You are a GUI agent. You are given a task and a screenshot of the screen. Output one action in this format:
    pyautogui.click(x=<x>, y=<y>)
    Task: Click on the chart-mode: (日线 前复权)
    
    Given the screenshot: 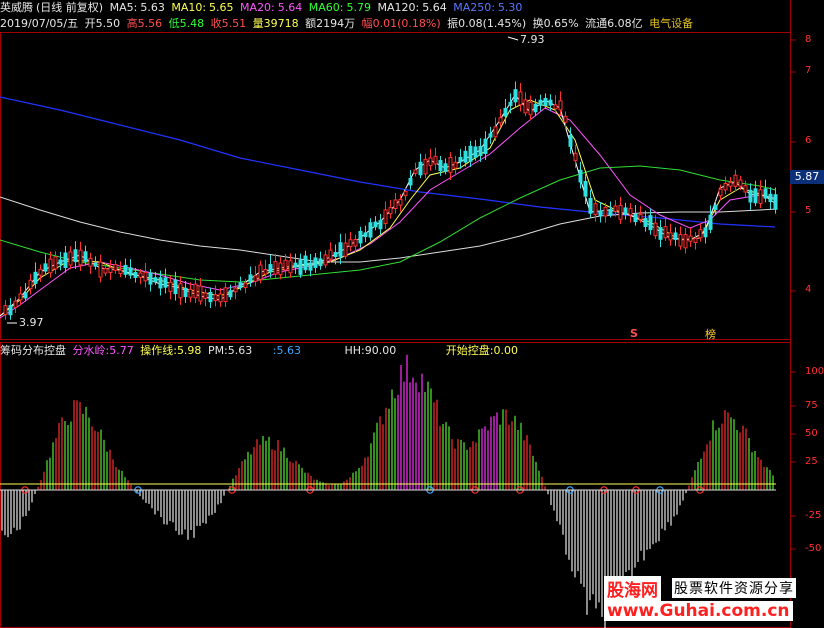 What is the action you would take?
    pyautogui.click(x=69, y=7)
    